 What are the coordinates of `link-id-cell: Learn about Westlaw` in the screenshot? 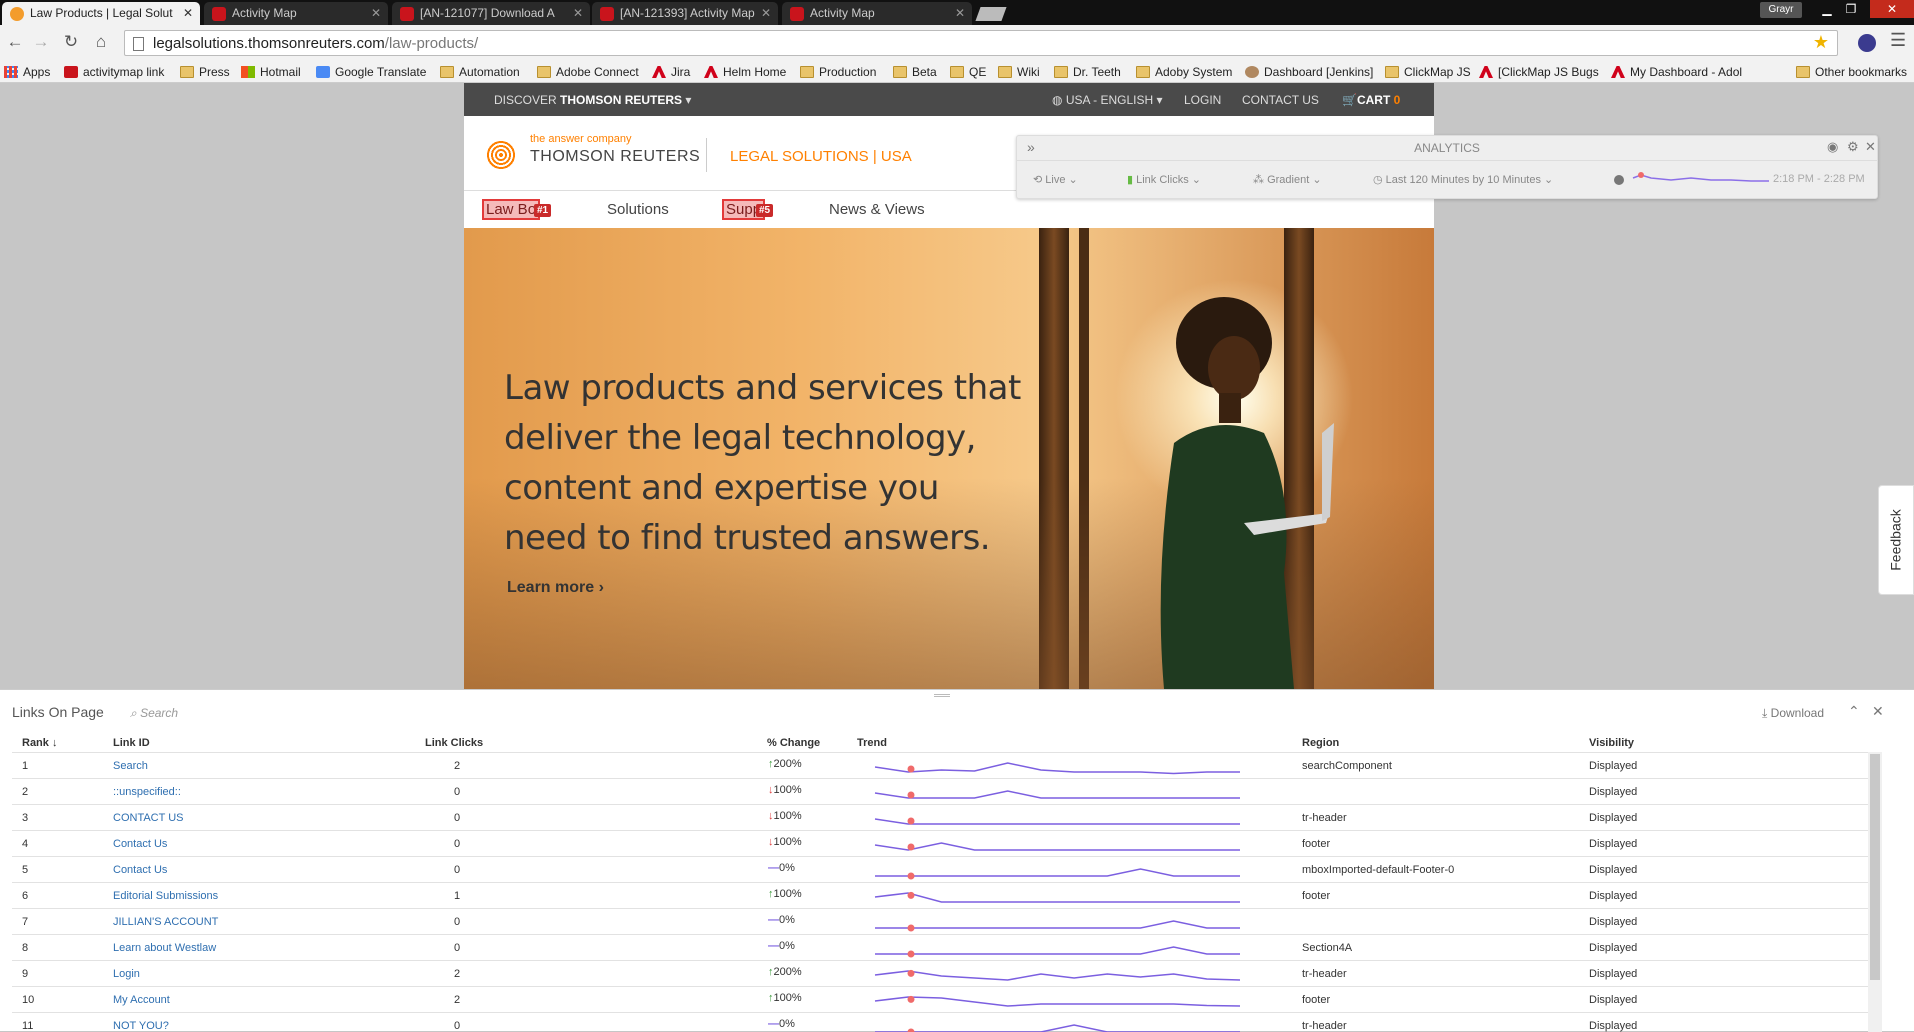 It's located at (164, 948).